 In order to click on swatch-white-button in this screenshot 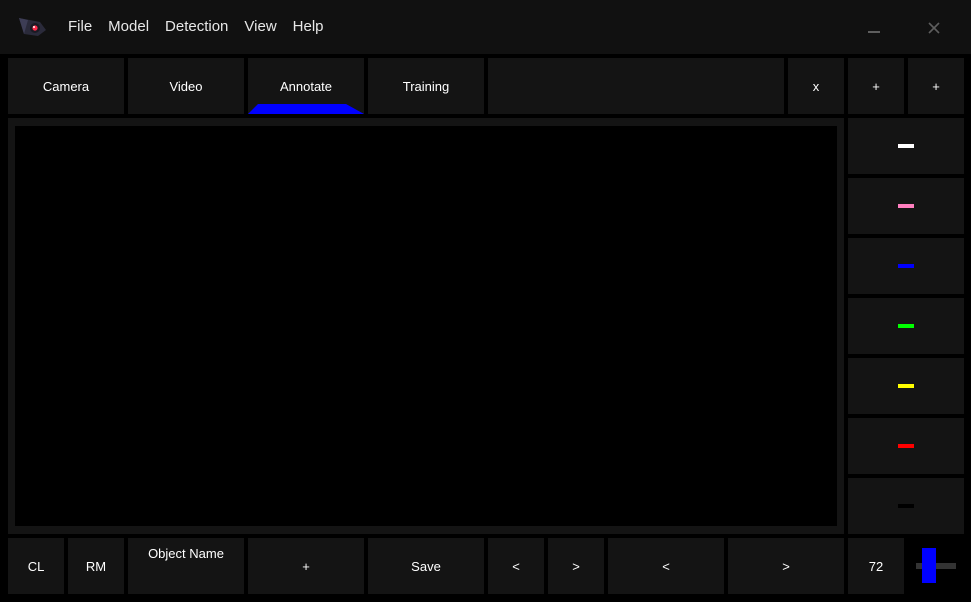, I will do `click(906, 146)`.